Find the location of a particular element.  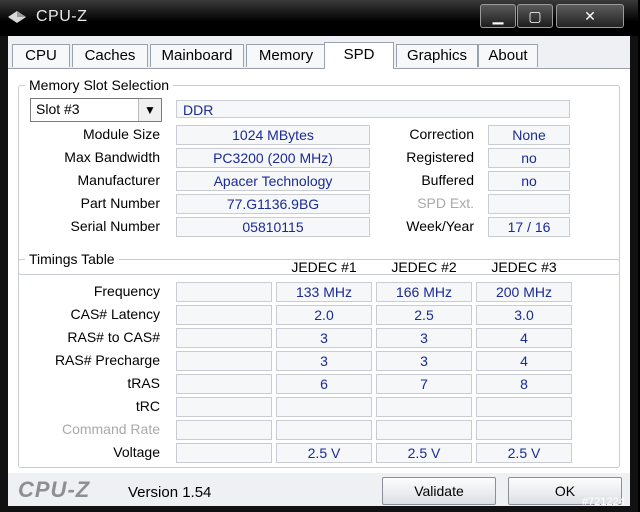

manufacturer-label: Manufacturer is located at coordinates (118, 180).